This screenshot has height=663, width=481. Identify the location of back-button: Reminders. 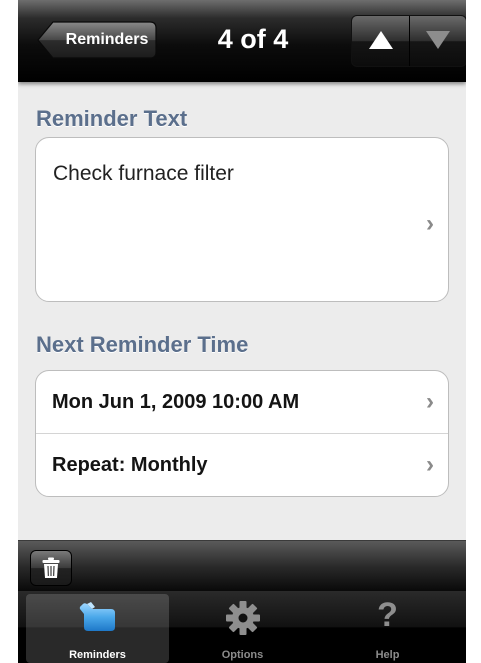
(97, 40).